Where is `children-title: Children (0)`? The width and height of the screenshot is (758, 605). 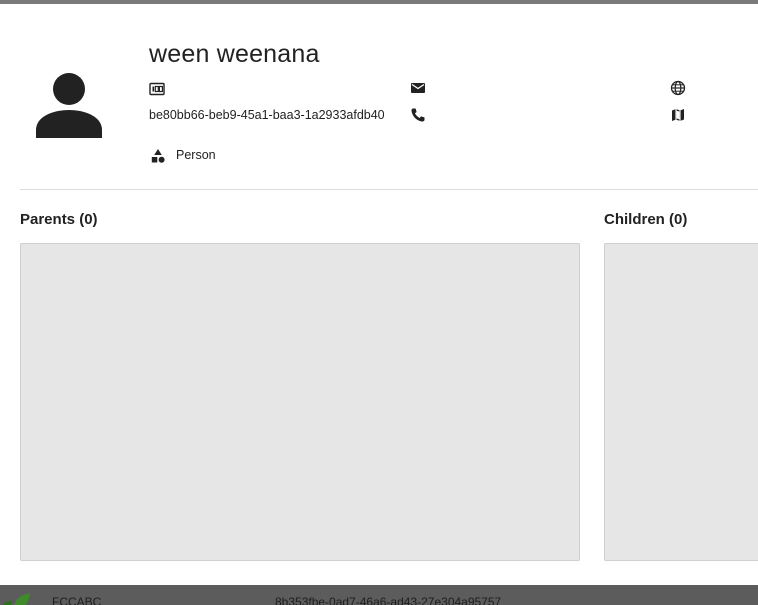 children-title: Children (0) is located at coordinates (646, 219).